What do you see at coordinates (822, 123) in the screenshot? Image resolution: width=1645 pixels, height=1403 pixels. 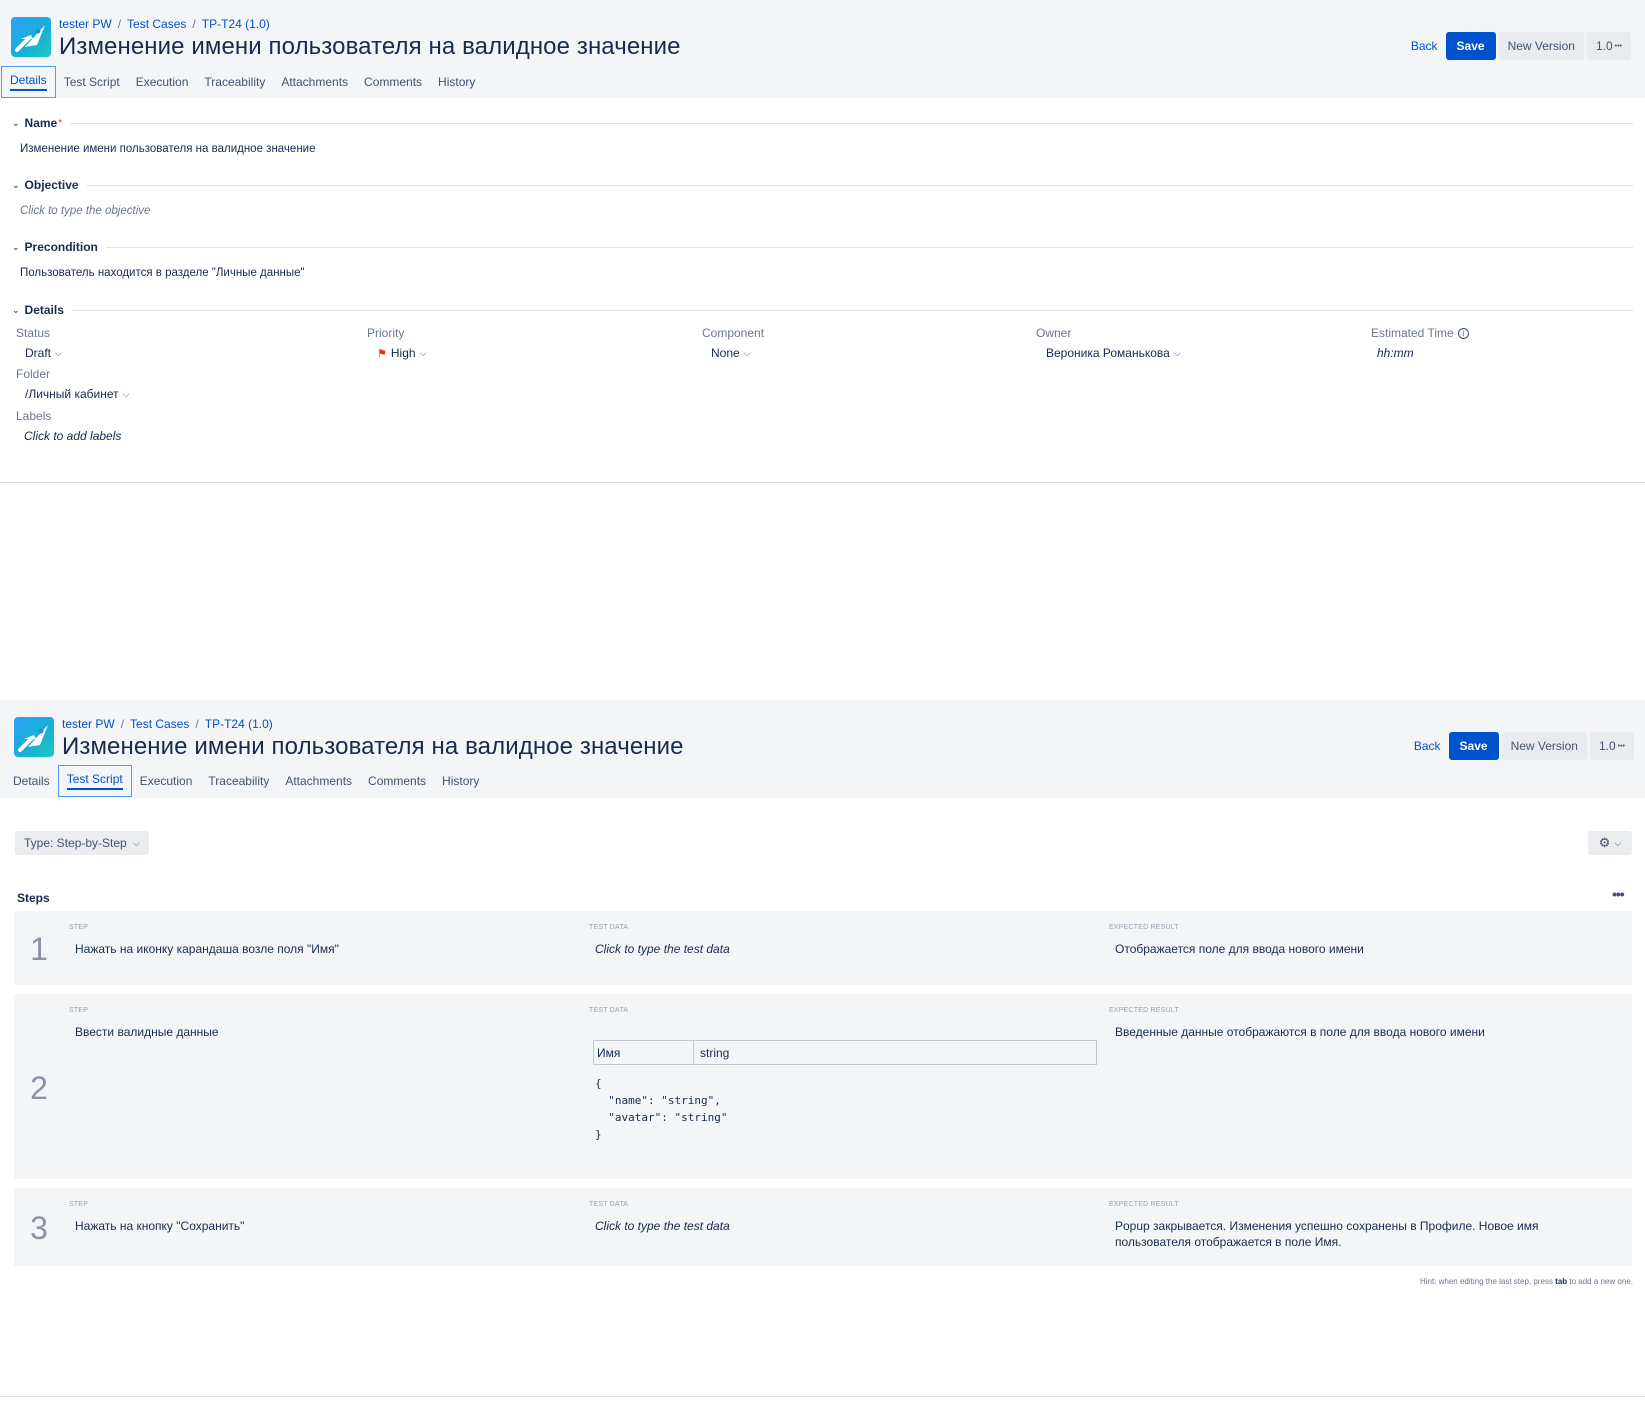 I see `name-section-toggle: ⌄ Name *` at bounding box center [822, 123].